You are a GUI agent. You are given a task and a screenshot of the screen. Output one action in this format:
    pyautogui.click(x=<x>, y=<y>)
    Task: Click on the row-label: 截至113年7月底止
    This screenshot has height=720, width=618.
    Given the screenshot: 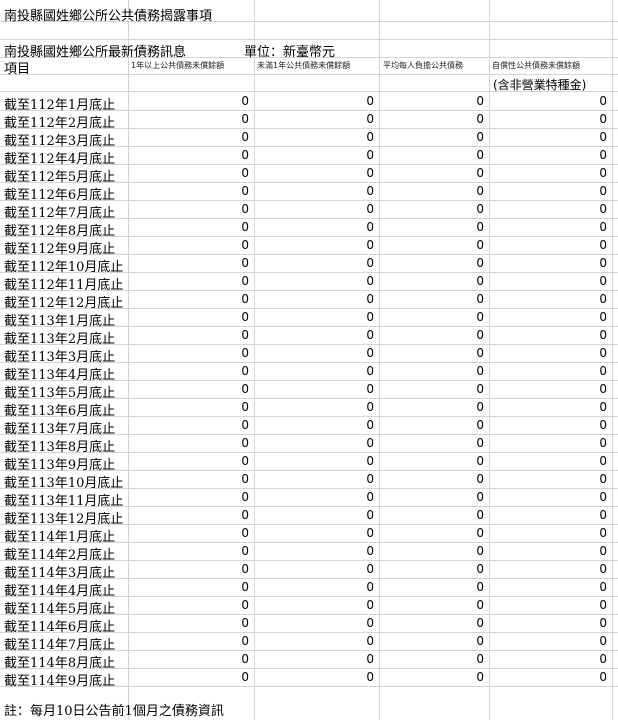 What is the action you would take?
    pyautogui.click(x=59, y=427)
    